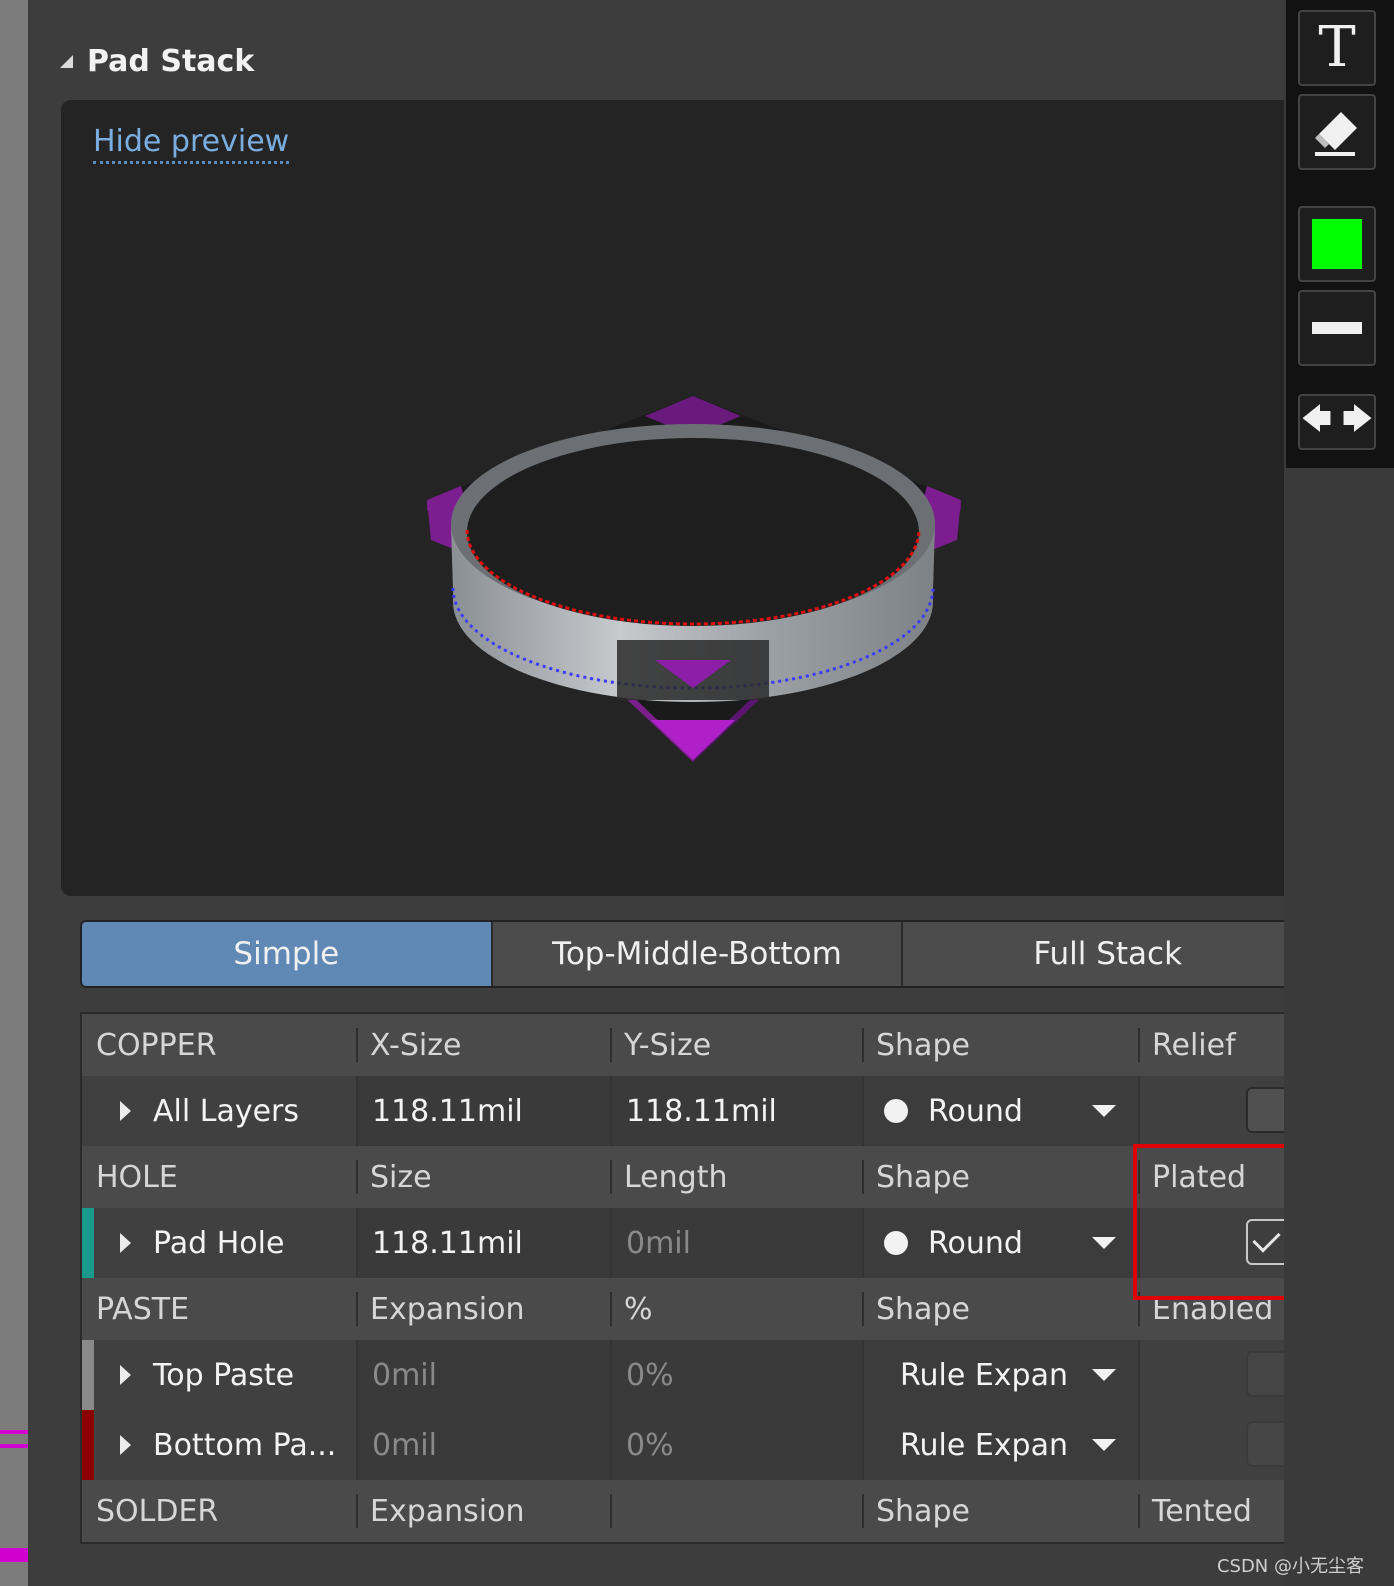 Image resolution: width=1394 pixels, height=1586 pixels. What do you see at coordinates (171, 61) in the screenshot?
I see `section-title: Pad Stack` at bounding box center [171, 61].